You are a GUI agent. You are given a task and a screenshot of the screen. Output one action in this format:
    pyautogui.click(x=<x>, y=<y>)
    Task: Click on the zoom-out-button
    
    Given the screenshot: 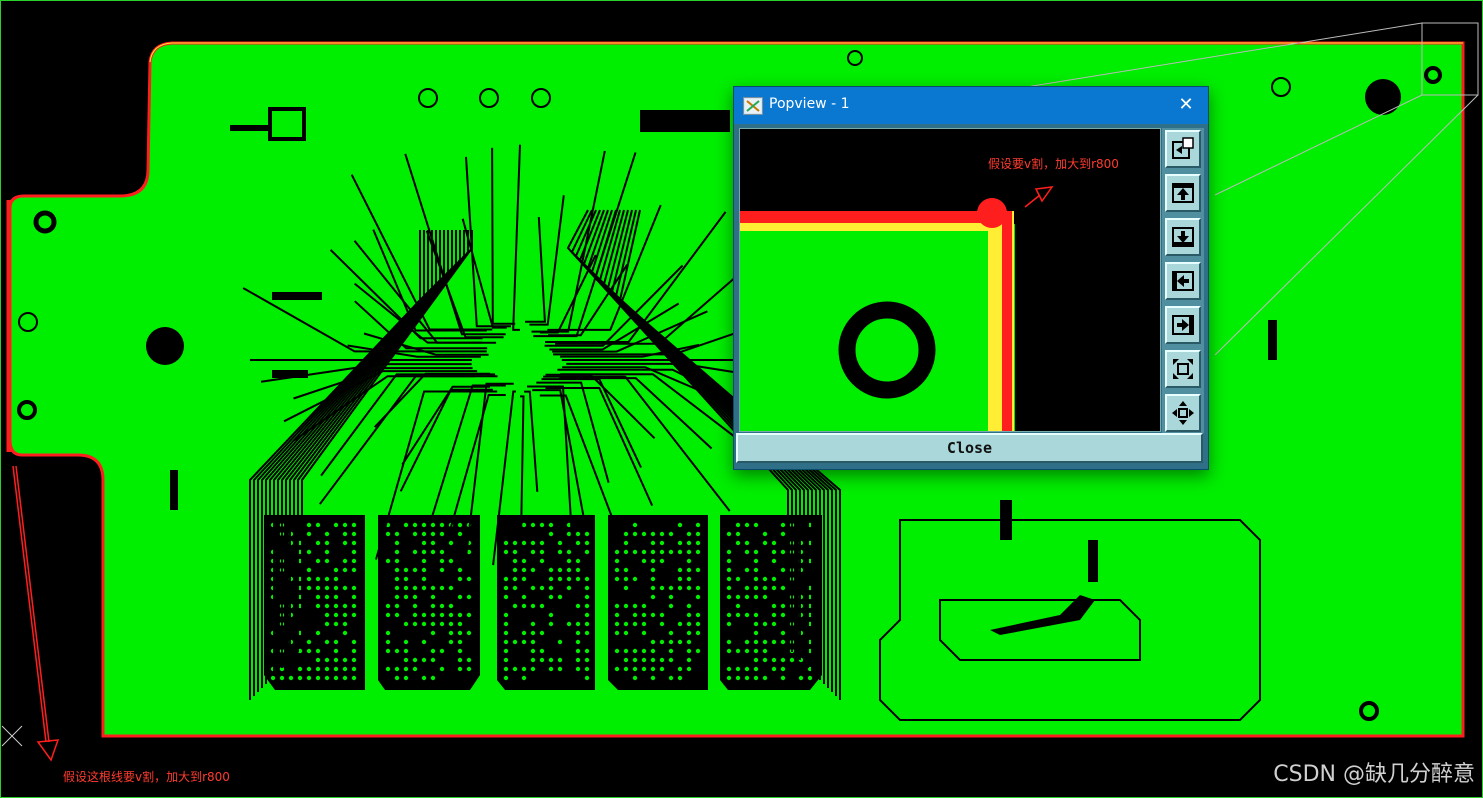 What is the action you would take?
    pyautogui.click(x=1183, y=413)
    